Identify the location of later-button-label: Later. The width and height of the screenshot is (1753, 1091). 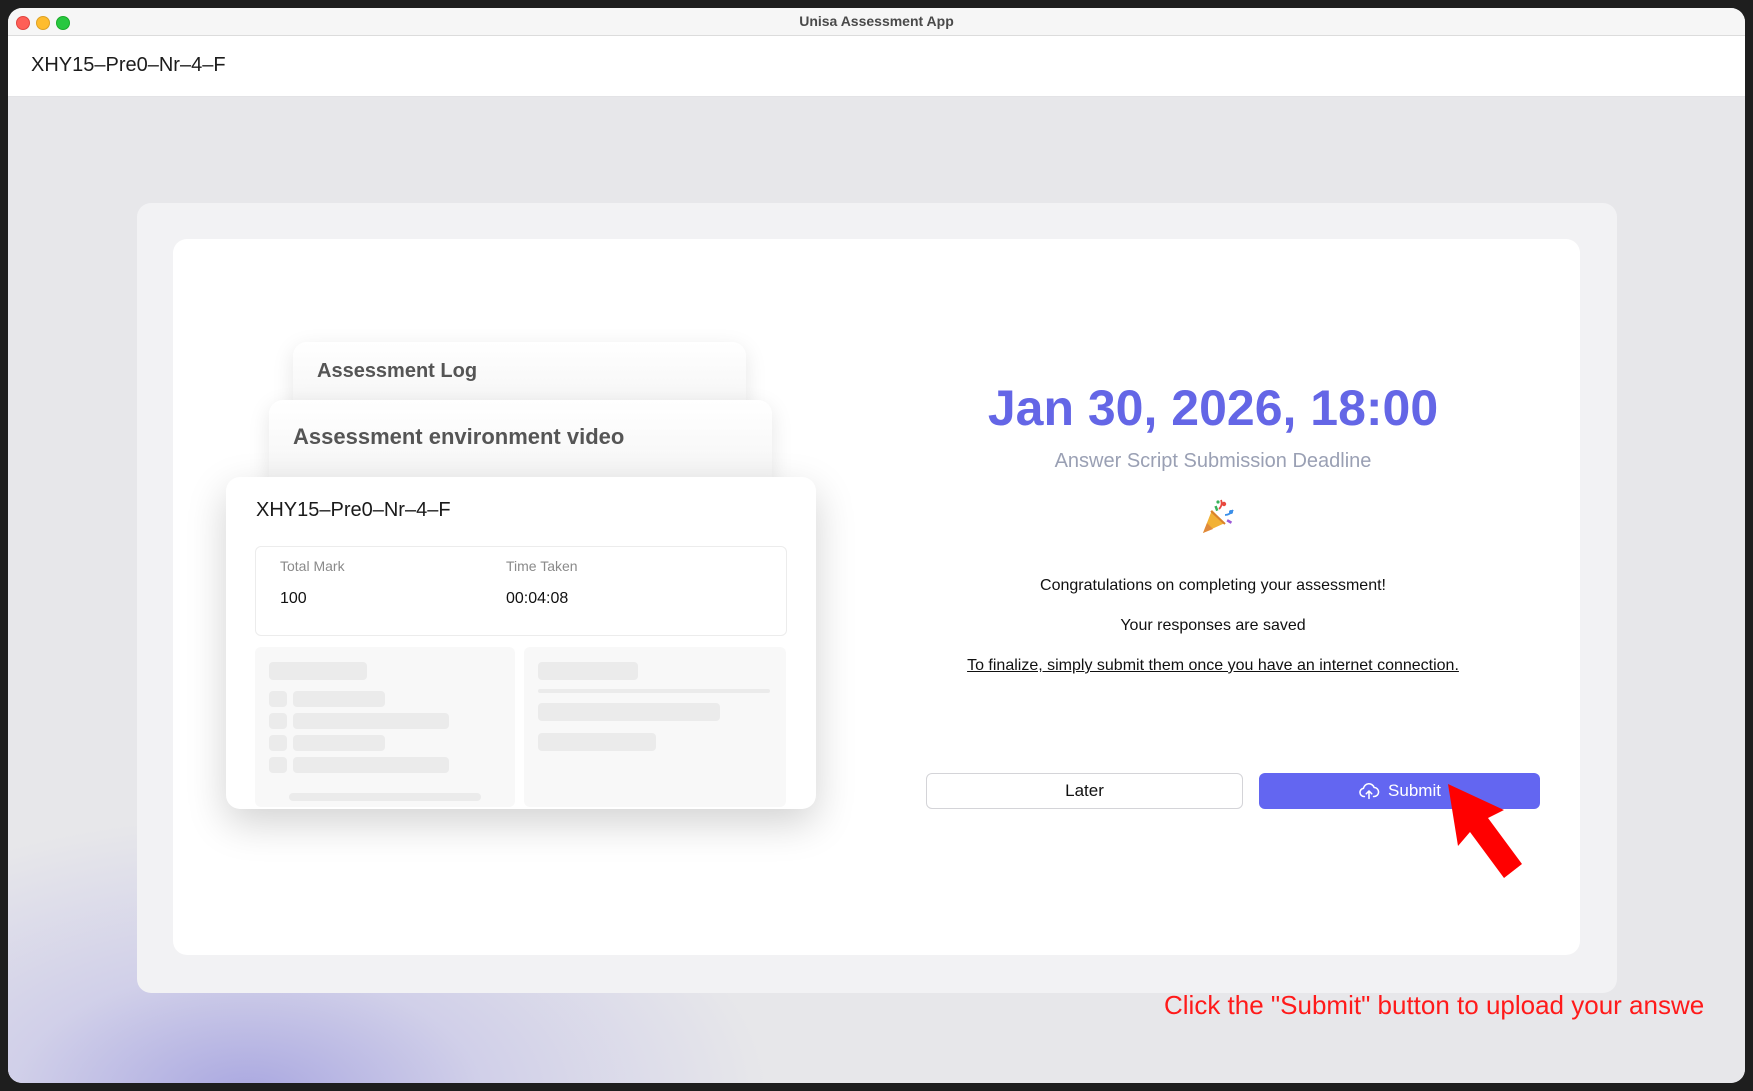
(1084, 790).